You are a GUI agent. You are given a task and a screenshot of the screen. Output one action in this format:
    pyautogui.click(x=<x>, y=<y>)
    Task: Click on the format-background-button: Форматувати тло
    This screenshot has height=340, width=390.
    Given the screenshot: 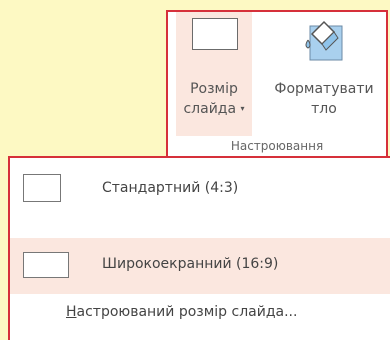 What is the action you would take?
    pyautogui.click(x=324, y=74)
    